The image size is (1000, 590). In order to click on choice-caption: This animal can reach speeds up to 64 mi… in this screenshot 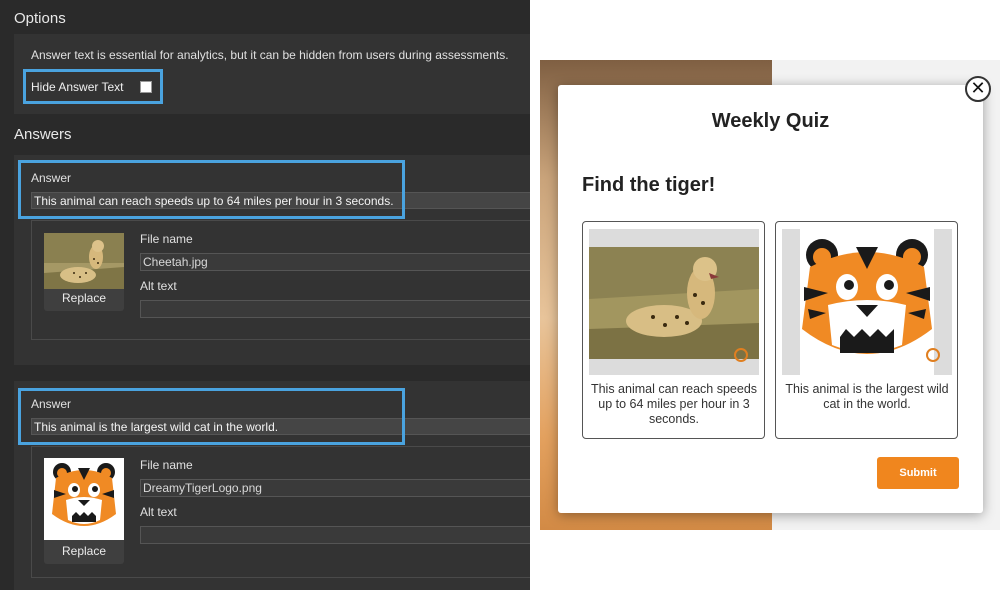, I will do `click(674, 404)`.